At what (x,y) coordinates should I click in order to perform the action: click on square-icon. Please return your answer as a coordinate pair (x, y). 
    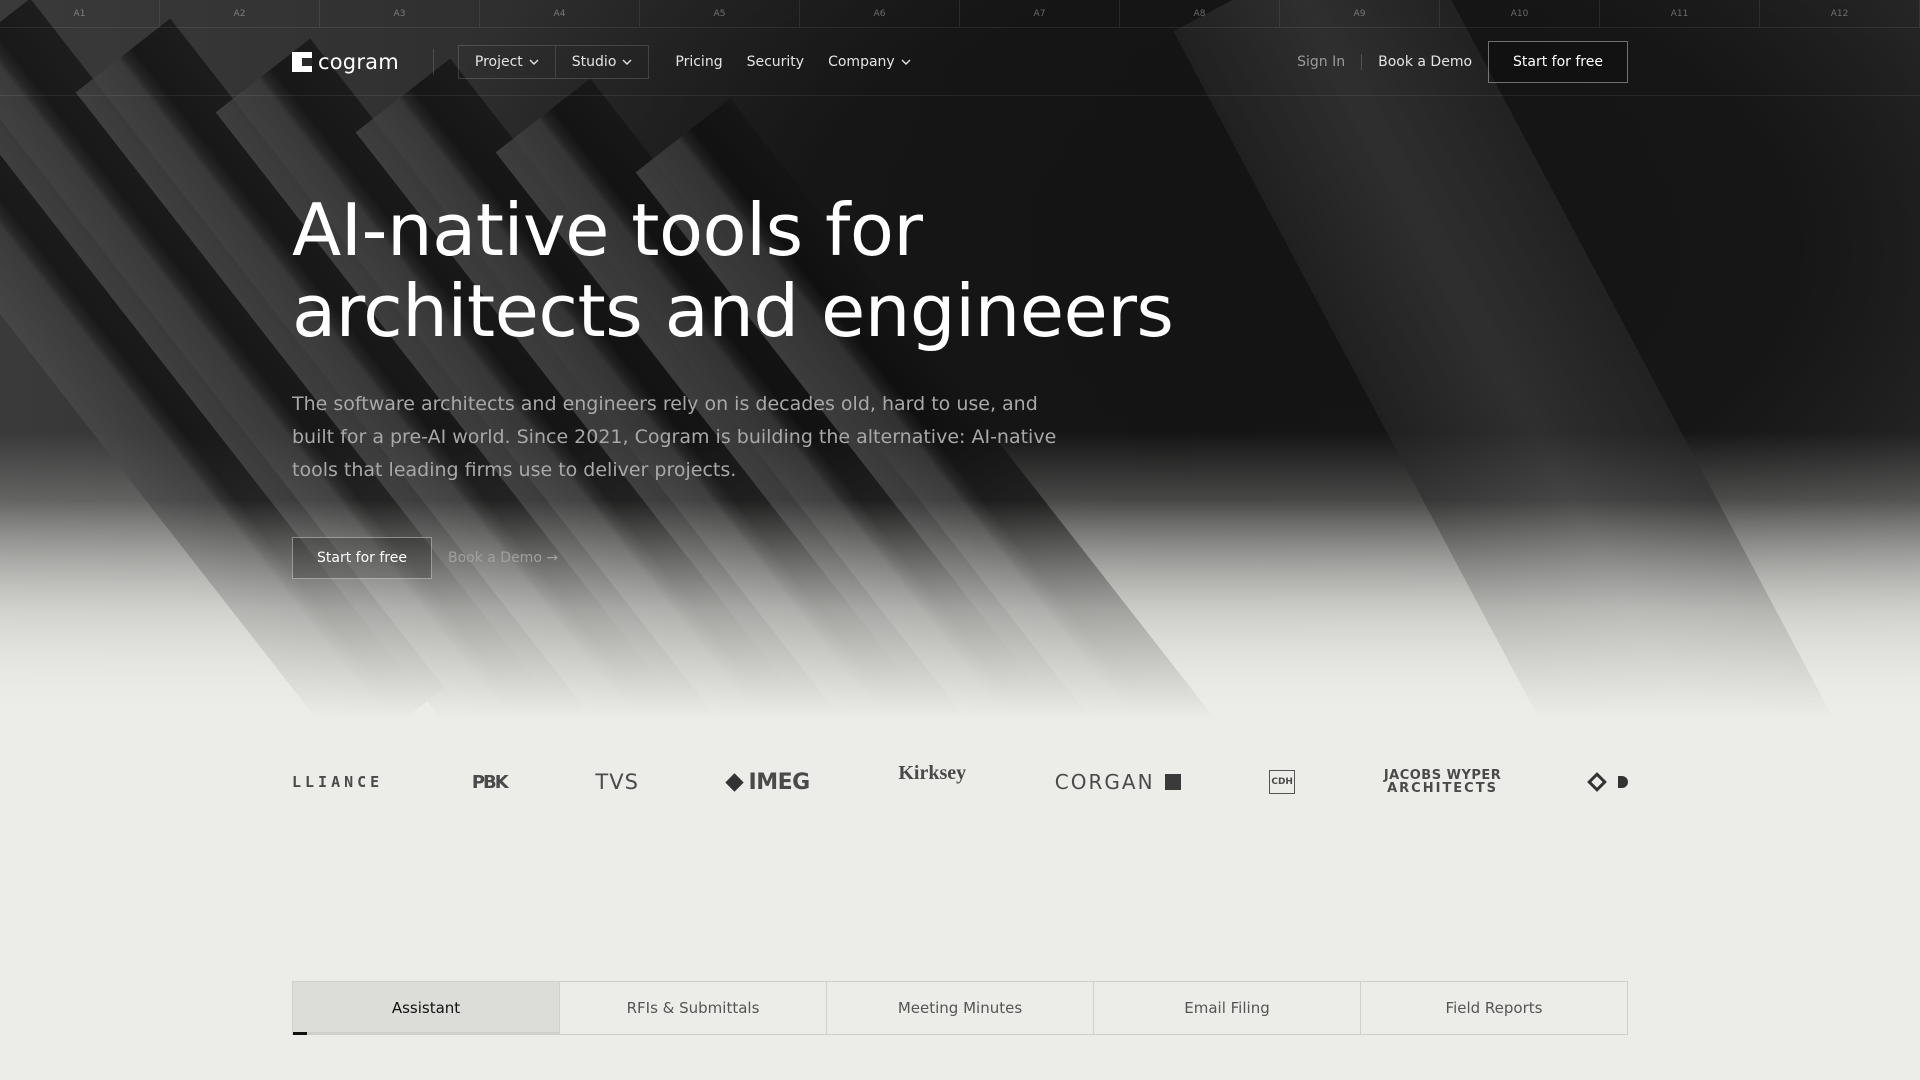
    Looking at the image, I should click on (1172, 782).